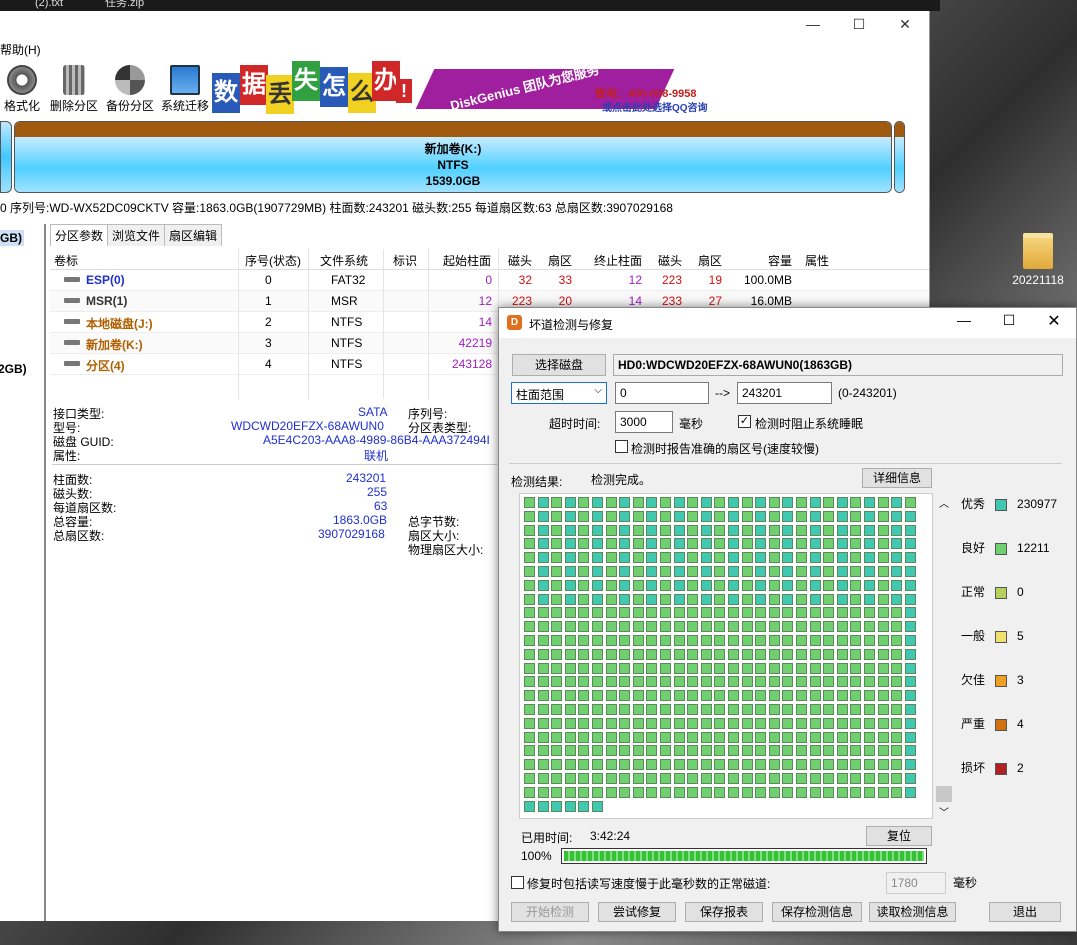  Describe the element at coordinates (517, 882) in the screenshot. I see `repair-slow-checkbox` at that location.